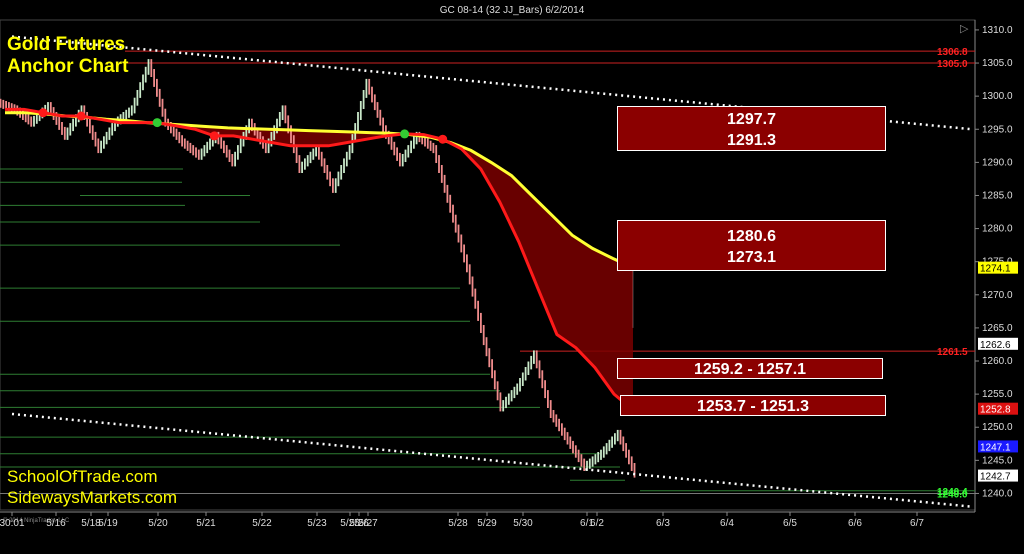 The width and height of the screenshot is (1024, 554). I want to click on site-link-sidewaysmarkets: SidewaysMarkets.com, so click(92, 498).